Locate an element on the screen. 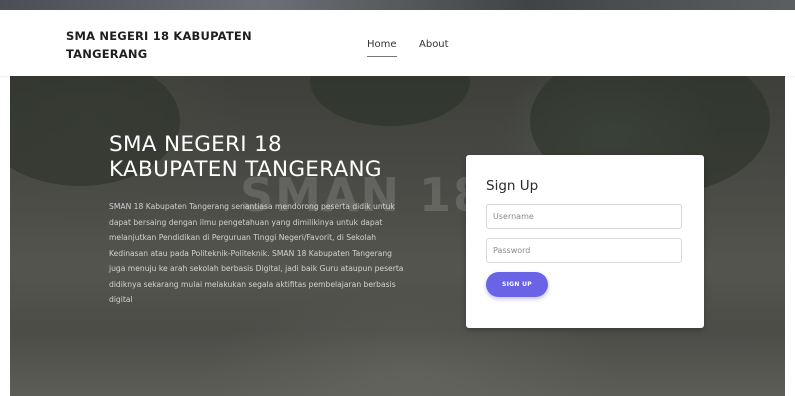 The width and height of the screenshot is (795, 396). signup-card: Sign Up SIGN UP is located at coordinates (585, 241).